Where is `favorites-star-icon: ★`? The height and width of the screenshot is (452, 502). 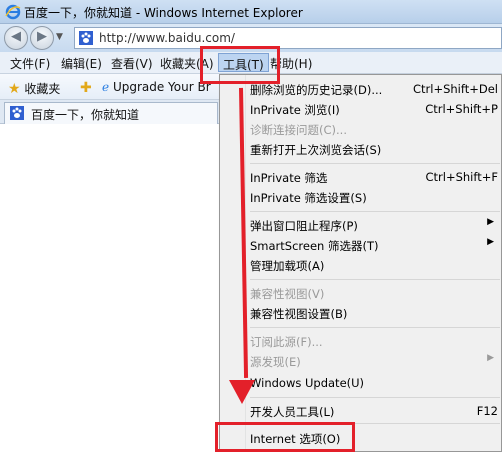
favorites-star-icon: ★ is located at coordinates (14, 89).